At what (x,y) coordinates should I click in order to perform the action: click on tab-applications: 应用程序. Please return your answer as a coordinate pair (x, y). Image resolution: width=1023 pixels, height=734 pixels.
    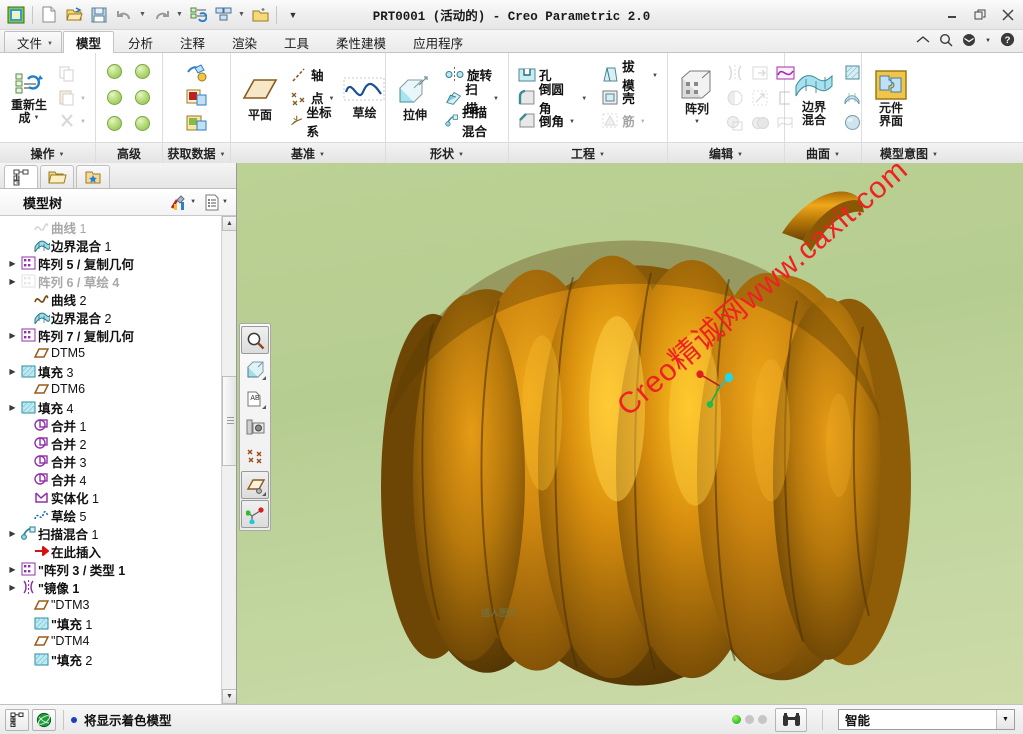
    Looking at the image, I should click on (438, 41).